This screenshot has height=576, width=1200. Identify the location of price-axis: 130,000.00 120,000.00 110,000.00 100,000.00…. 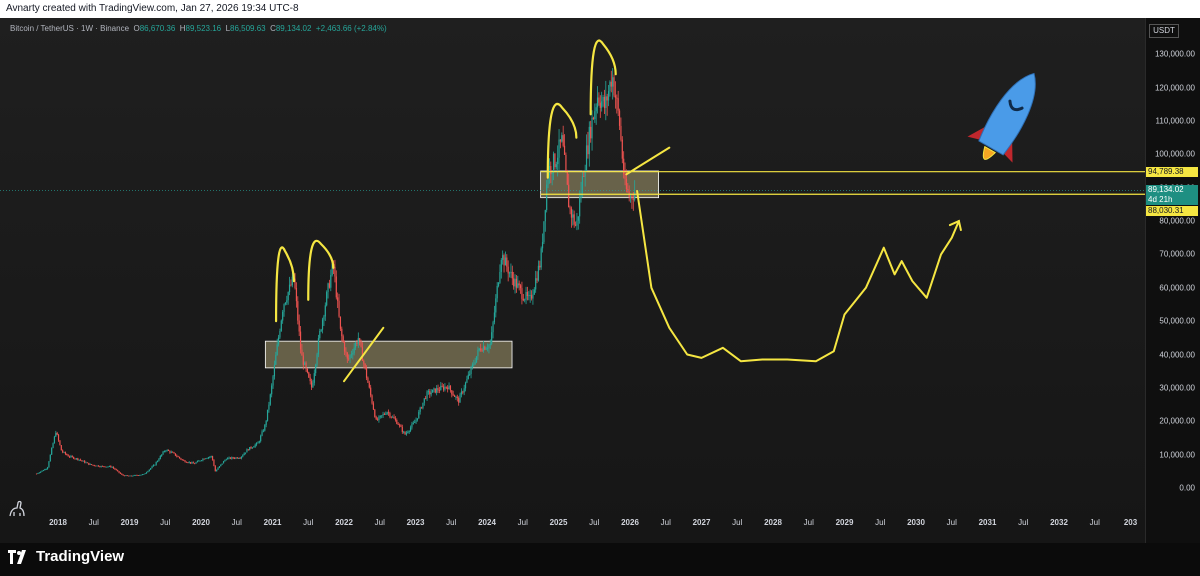
(1172, 280).